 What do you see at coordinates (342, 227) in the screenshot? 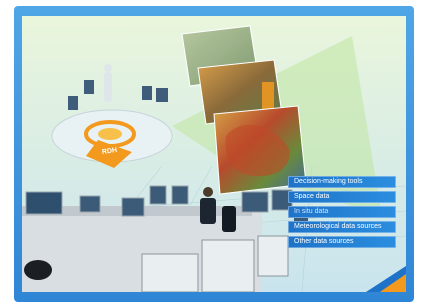
I see `menu-item-meteorological-data-sources: Meteorological data sources` at bounding box center [342, 227].